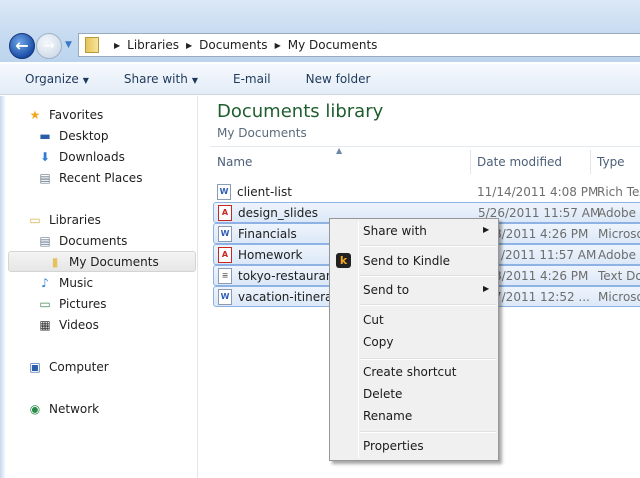 Image resolution: width=640 pixels, height=478 pixels. Describe the element at coordinates (549, 254) in the screenshot. I see `file-date: /2011 11:57 AM` at that location.